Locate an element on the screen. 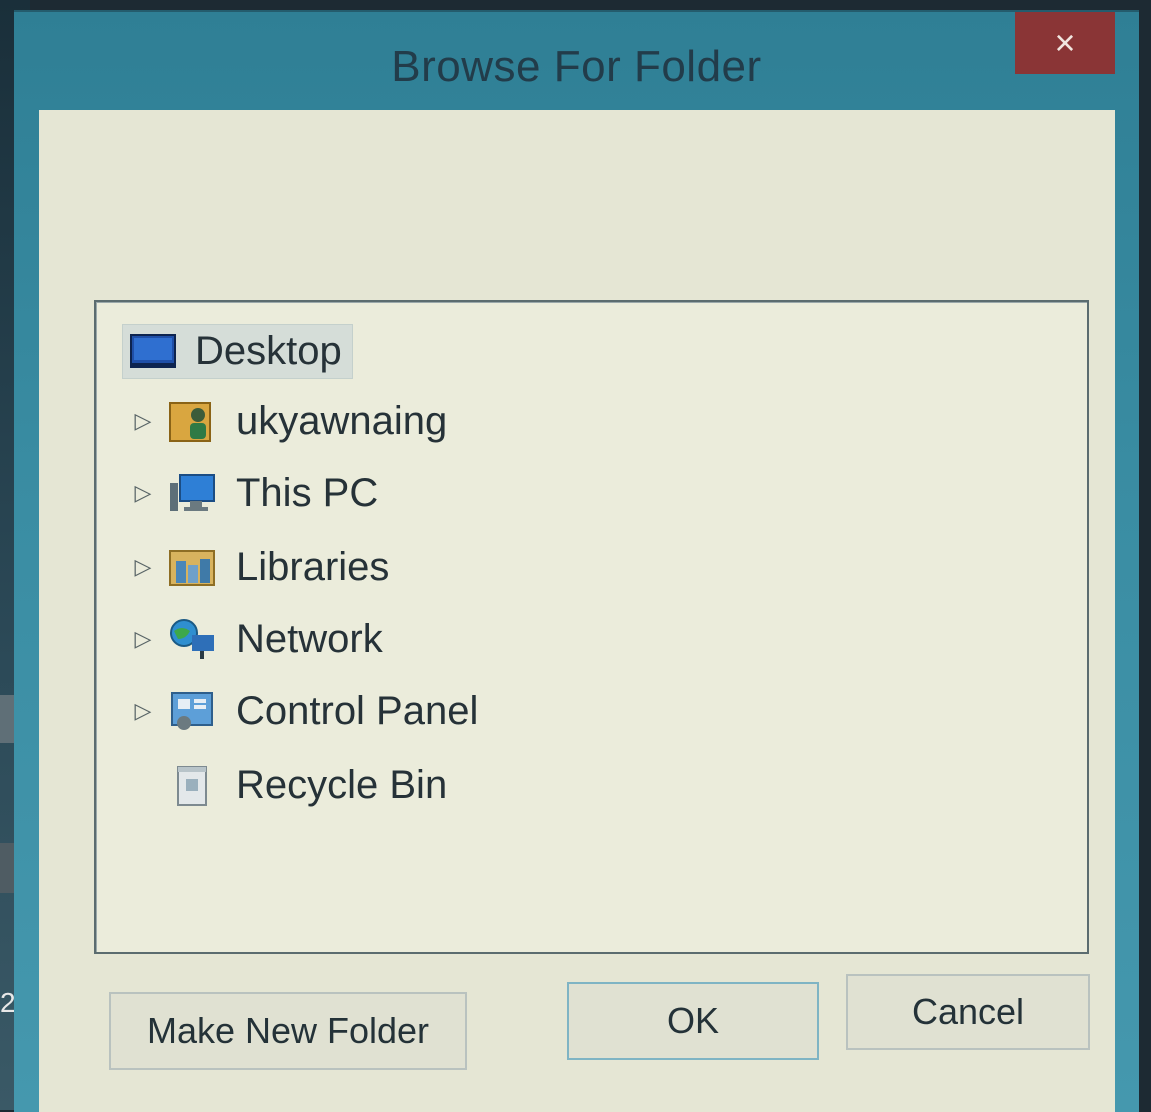 This screenshot has height=1112, width=1151. tree-item-label: Control Panel is located at coordinates (357, 710).